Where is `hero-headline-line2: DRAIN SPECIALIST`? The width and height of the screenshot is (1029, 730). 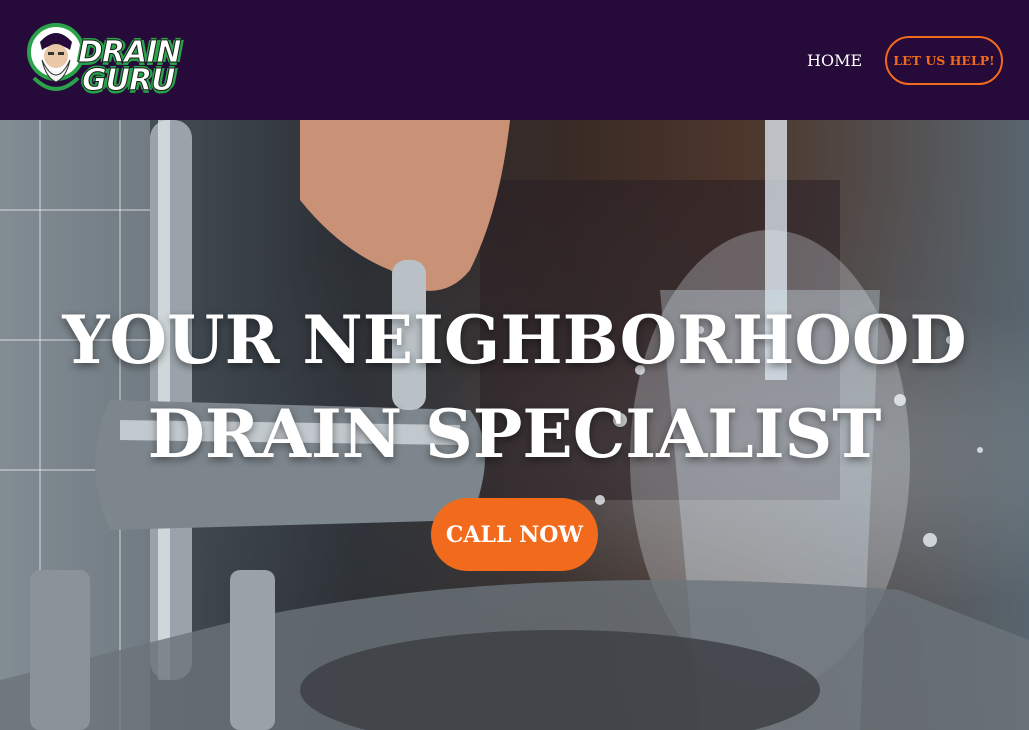
hero-headline-line2: DRAIN SPECIALIST is located at coordinates (514, 434).